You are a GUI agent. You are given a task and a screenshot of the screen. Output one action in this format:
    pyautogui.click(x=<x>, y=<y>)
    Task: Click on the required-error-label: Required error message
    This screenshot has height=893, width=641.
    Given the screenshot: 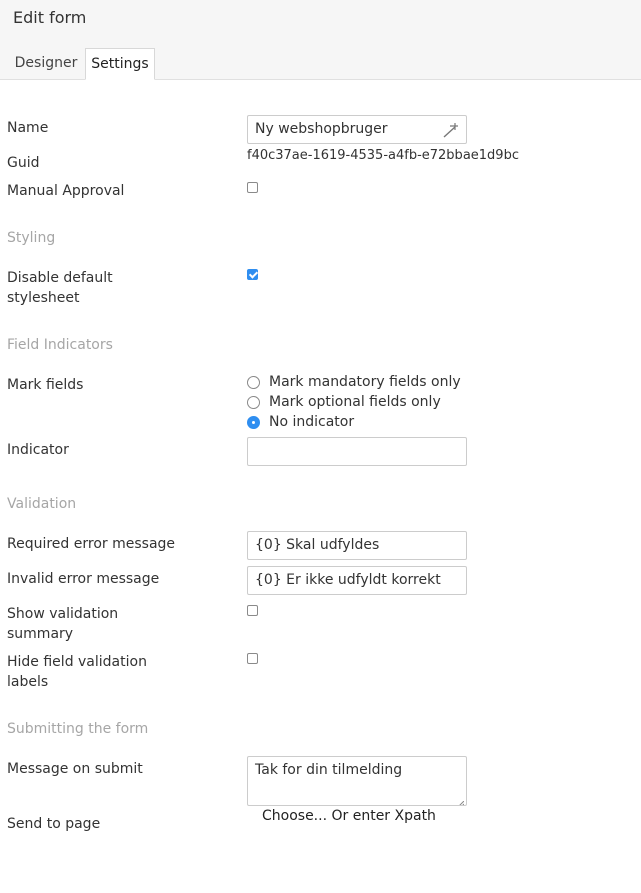 What is the action you would take?
    pyautogui.click(x=91, y=544)
    